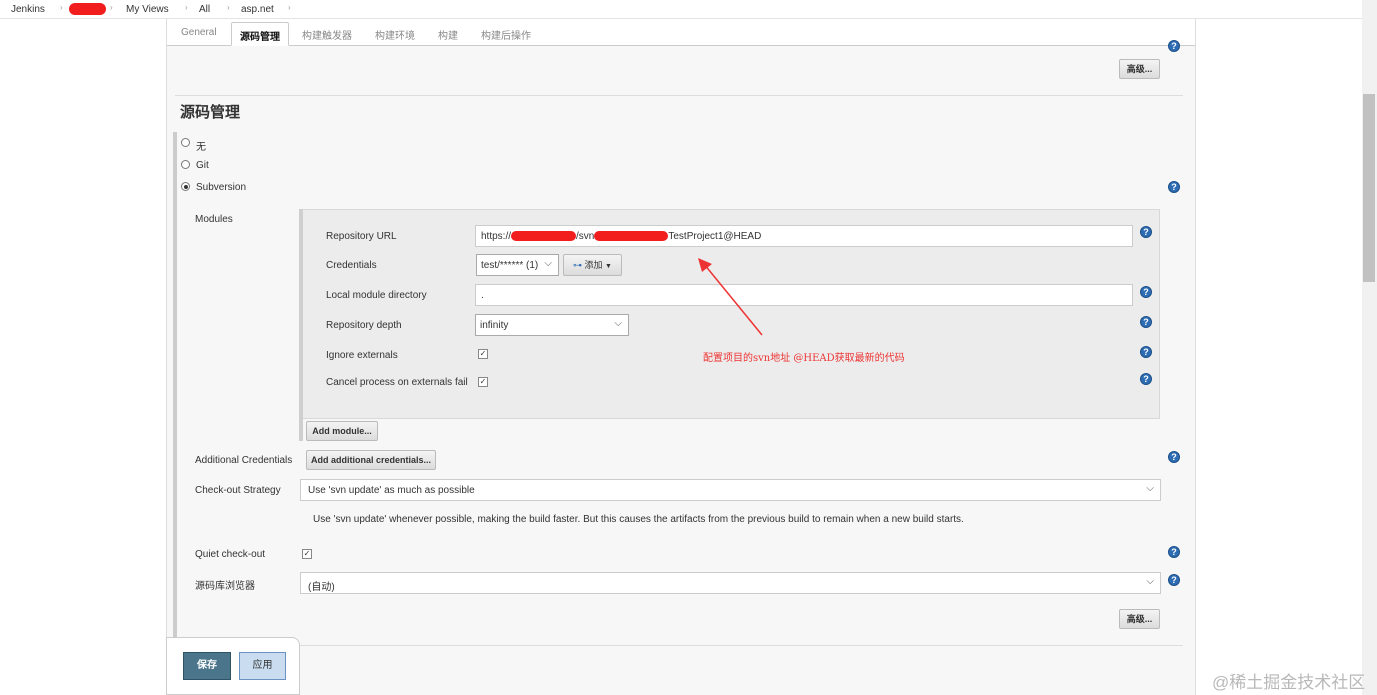 The width and height of the screenshot is (1377, 695). What do you see at coordinates (391, 490) in the screenshot?
I see `checkout-strategy-value: Use 'svn update' as much as possible` at bounding box center [391, 490].